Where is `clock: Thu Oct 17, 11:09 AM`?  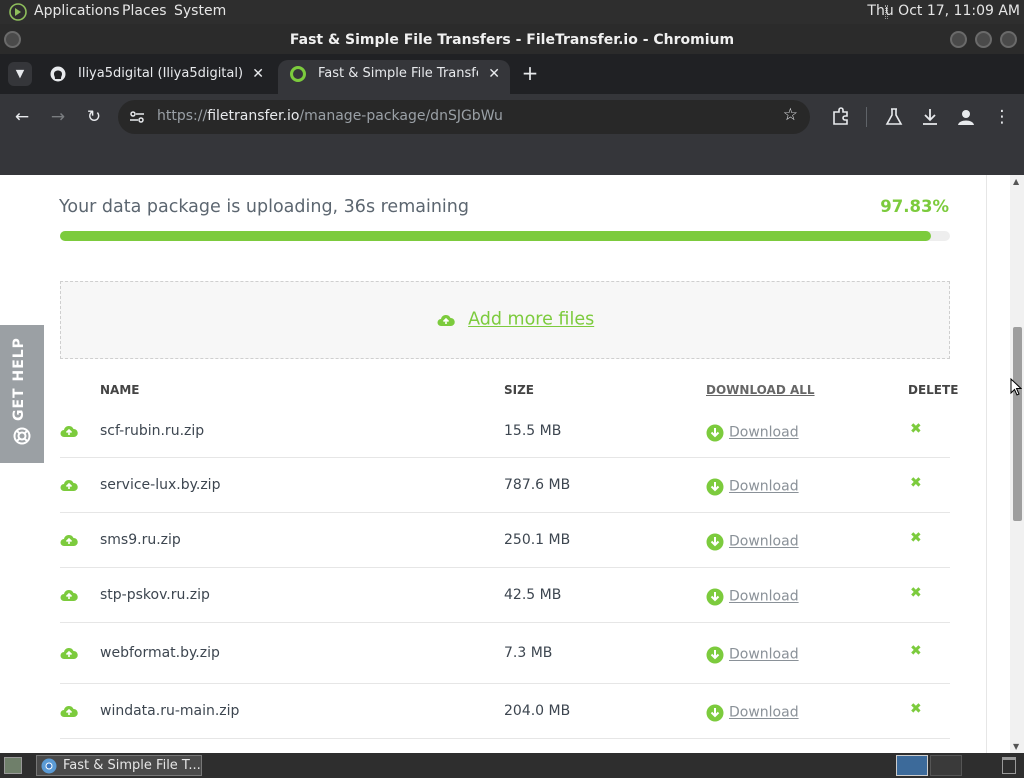
clock: Thu Oct 17, 11:09 AM is located at coordinates (943, 11).